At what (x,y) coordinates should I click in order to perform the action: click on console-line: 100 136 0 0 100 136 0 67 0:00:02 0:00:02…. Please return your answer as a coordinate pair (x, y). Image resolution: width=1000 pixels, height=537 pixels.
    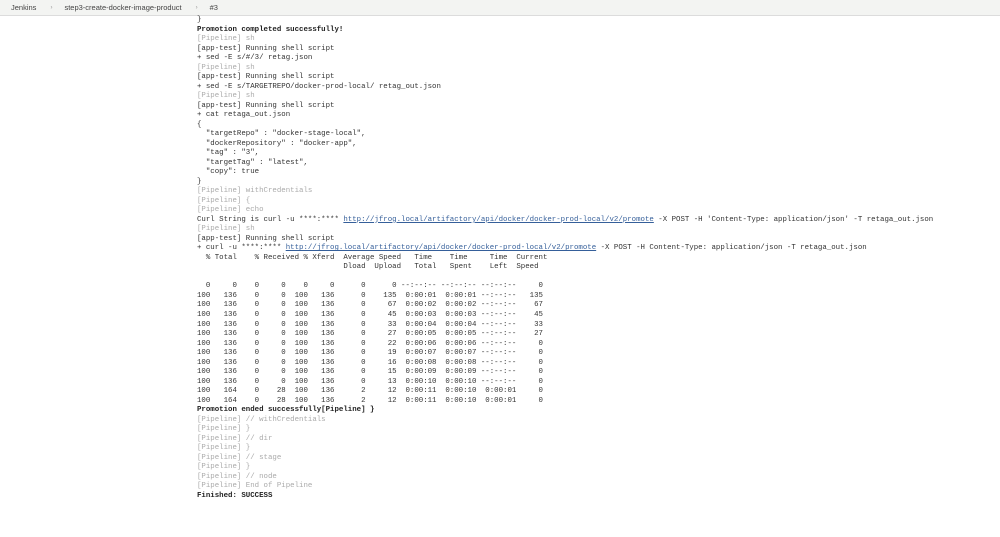
    Looking at the image, I should click on (565, 306).